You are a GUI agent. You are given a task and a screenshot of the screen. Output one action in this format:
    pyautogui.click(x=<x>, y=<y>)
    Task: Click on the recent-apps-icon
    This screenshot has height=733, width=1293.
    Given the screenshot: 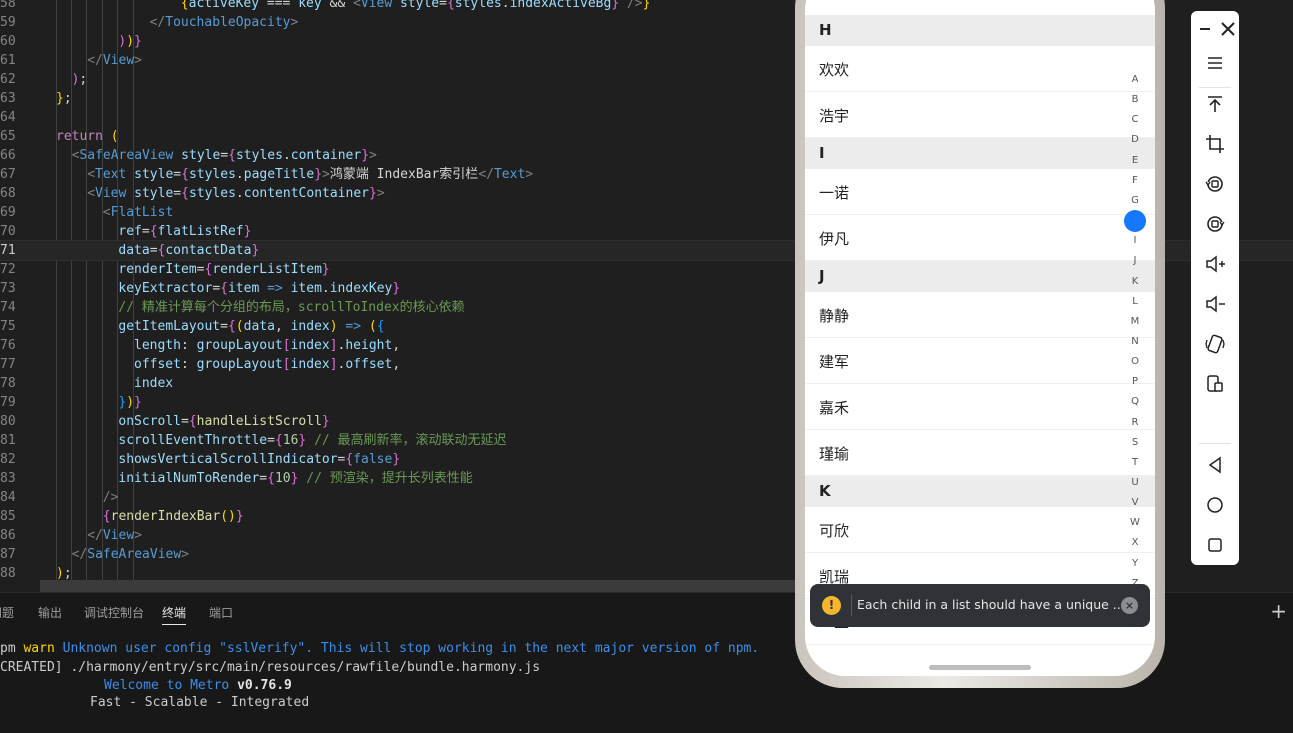 What is the action you would take?
    pyautogui.click(x=1215, y=545)
    